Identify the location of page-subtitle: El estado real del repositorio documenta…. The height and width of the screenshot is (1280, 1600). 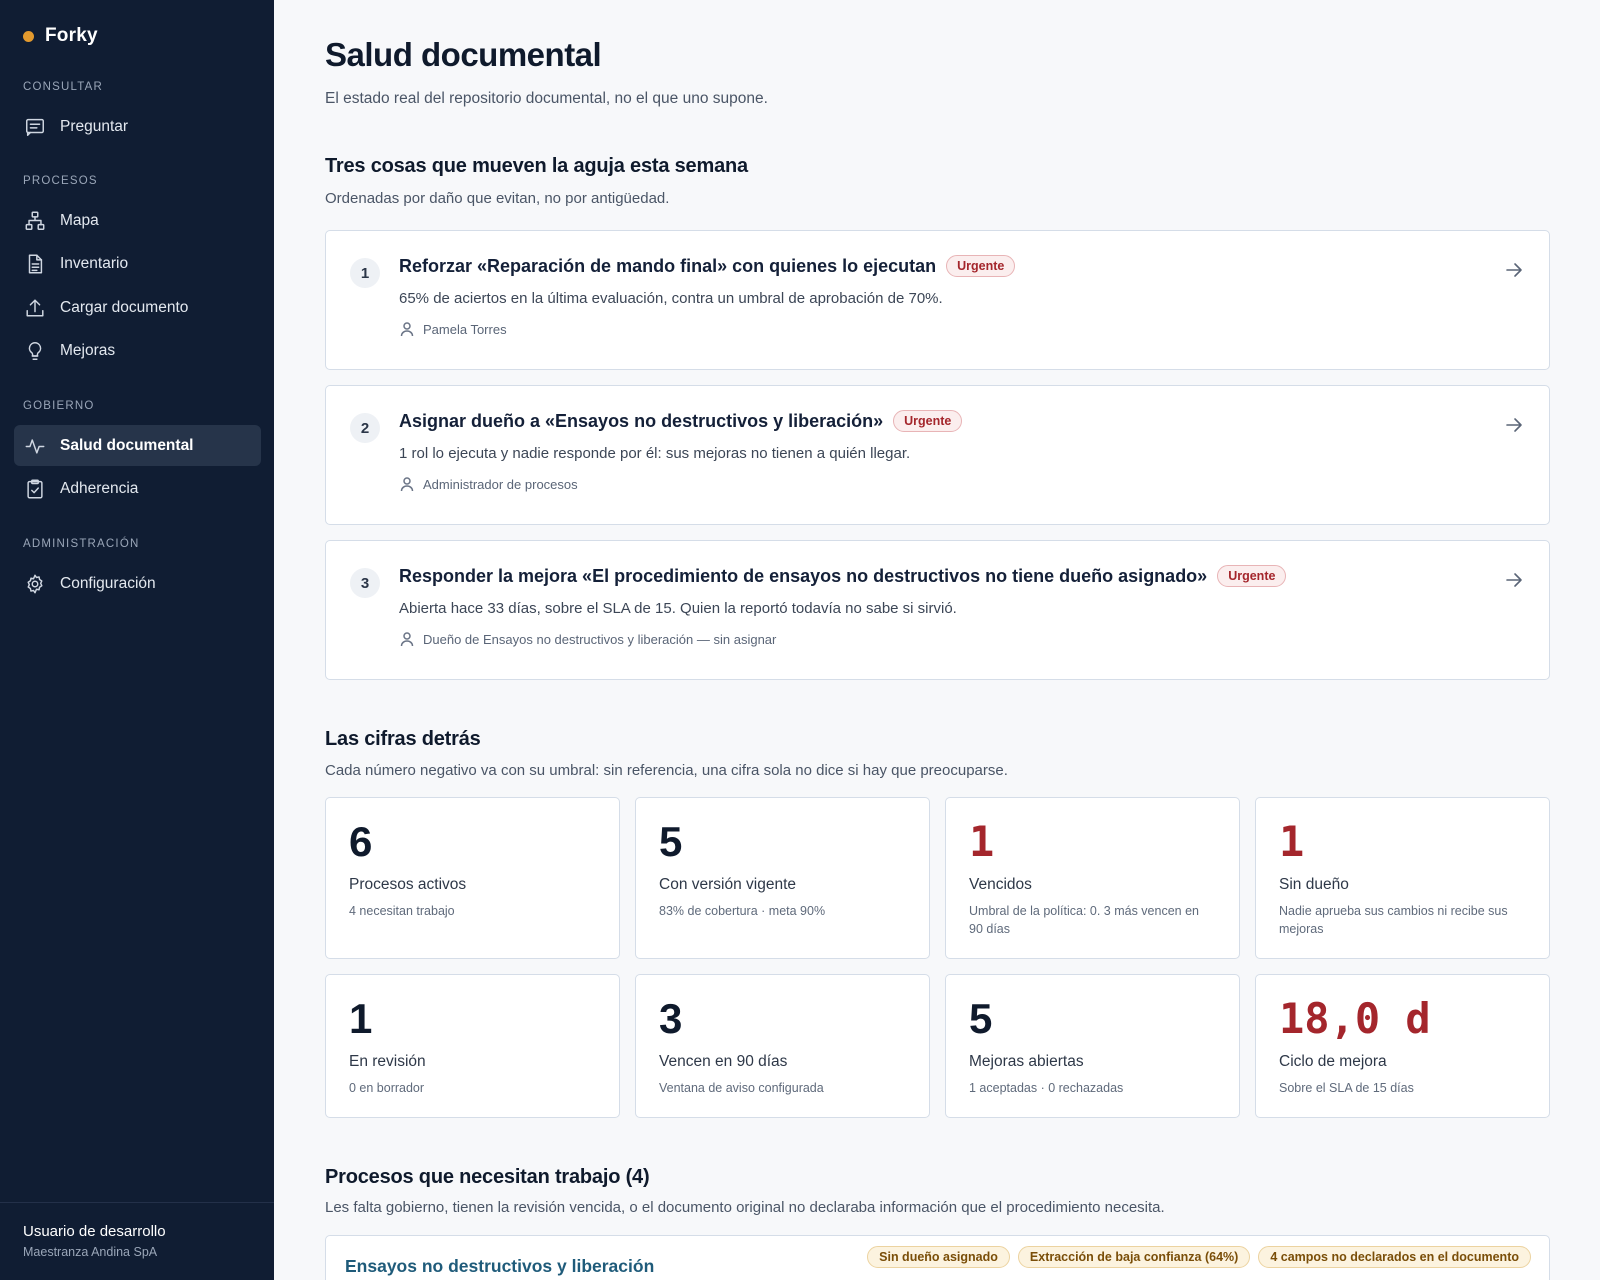
(546, 98).